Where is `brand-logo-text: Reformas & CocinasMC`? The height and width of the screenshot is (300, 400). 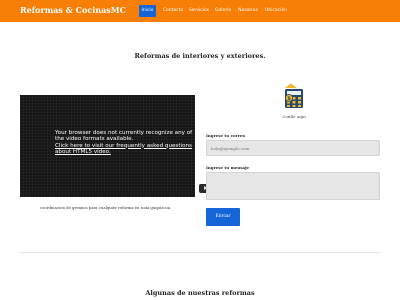
brand-logo-text: Reformas & CocinasMC is located at coordinates (73, 10).